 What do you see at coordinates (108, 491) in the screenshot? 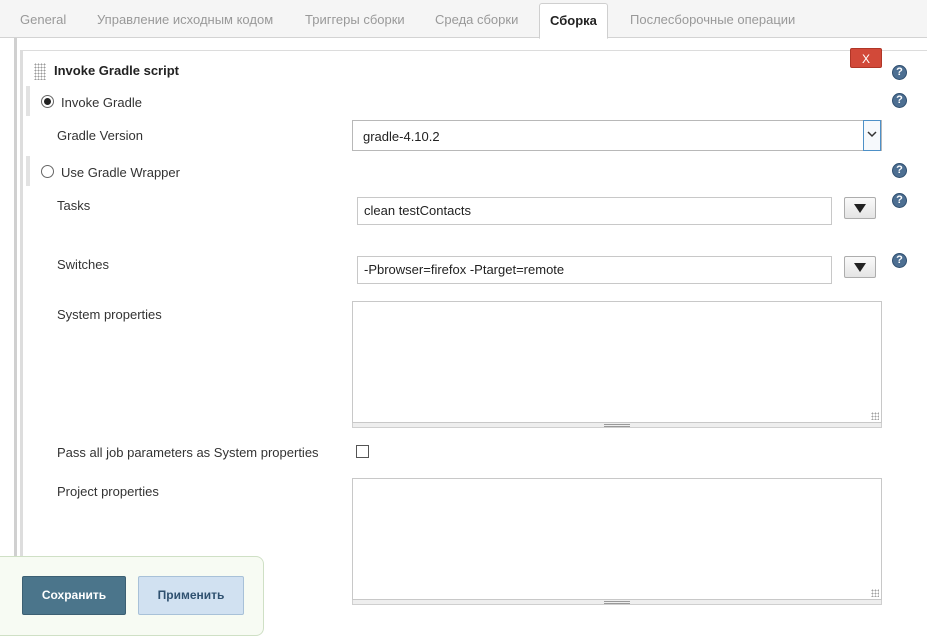
I see `project-properties-label: Project properties` at bounding box center [108, 491].